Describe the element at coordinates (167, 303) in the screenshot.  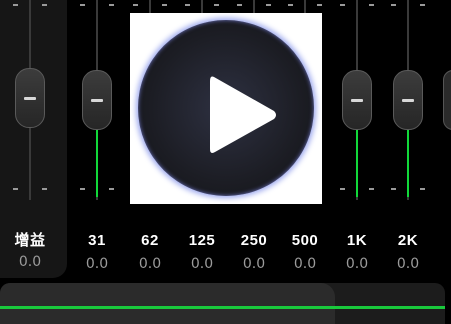
I see `bottom-bar-segment` at that location.